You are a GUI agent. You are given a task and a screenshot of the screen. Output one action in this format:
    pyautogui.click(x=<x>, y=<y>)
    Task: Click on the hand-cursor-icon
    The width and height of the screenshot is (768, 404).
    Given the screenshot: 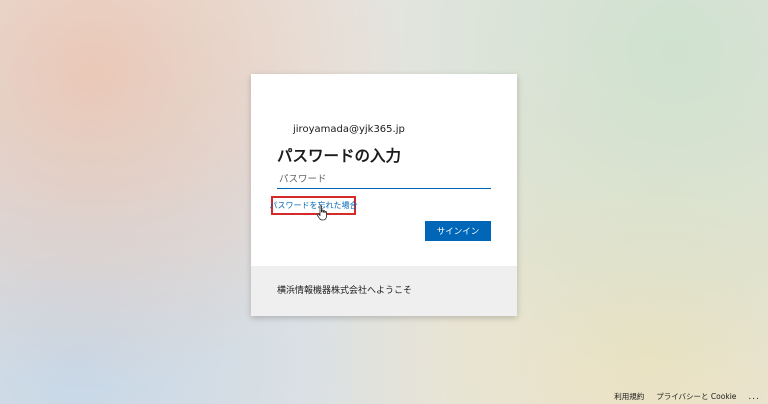 What is the action you would take?
    pyautogui.click(x=321, y=213)
    